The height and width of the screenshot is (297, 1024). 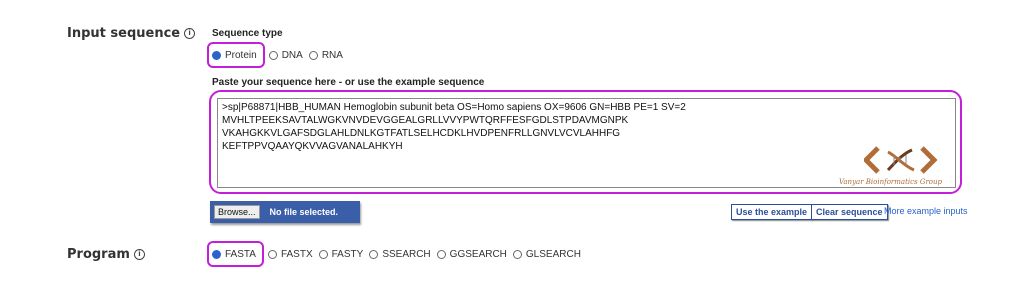 What do you see at coordinates (332, 55) in the screenshot?
I see `radio-rna-label: RNA` at bounding box center [332, 55].